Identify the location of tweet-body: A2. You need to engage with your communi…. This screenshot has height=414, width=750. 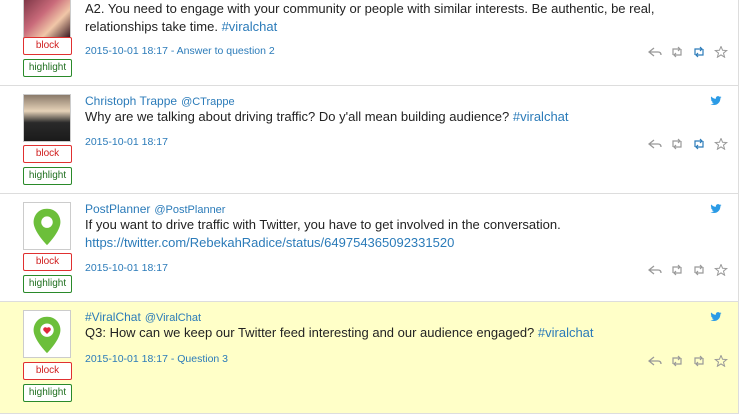
(370, 17).